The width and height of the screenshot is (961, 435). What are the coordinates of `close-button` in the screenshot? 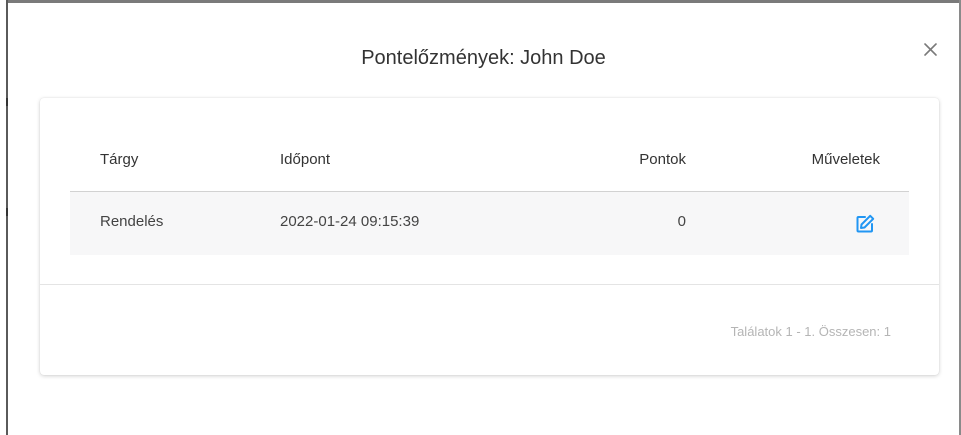 It's located at (931, 50).